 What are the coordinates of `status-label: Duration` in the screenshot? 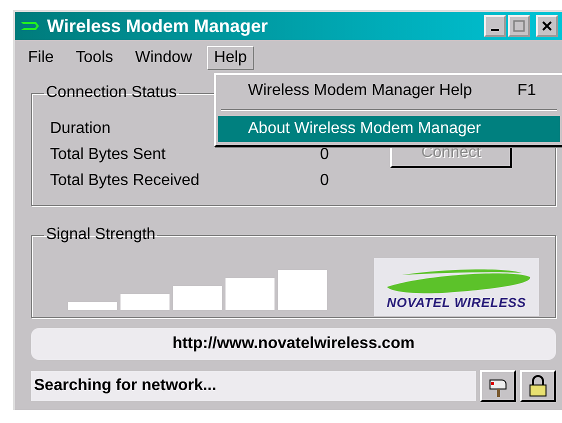 It's located at (80, 129).